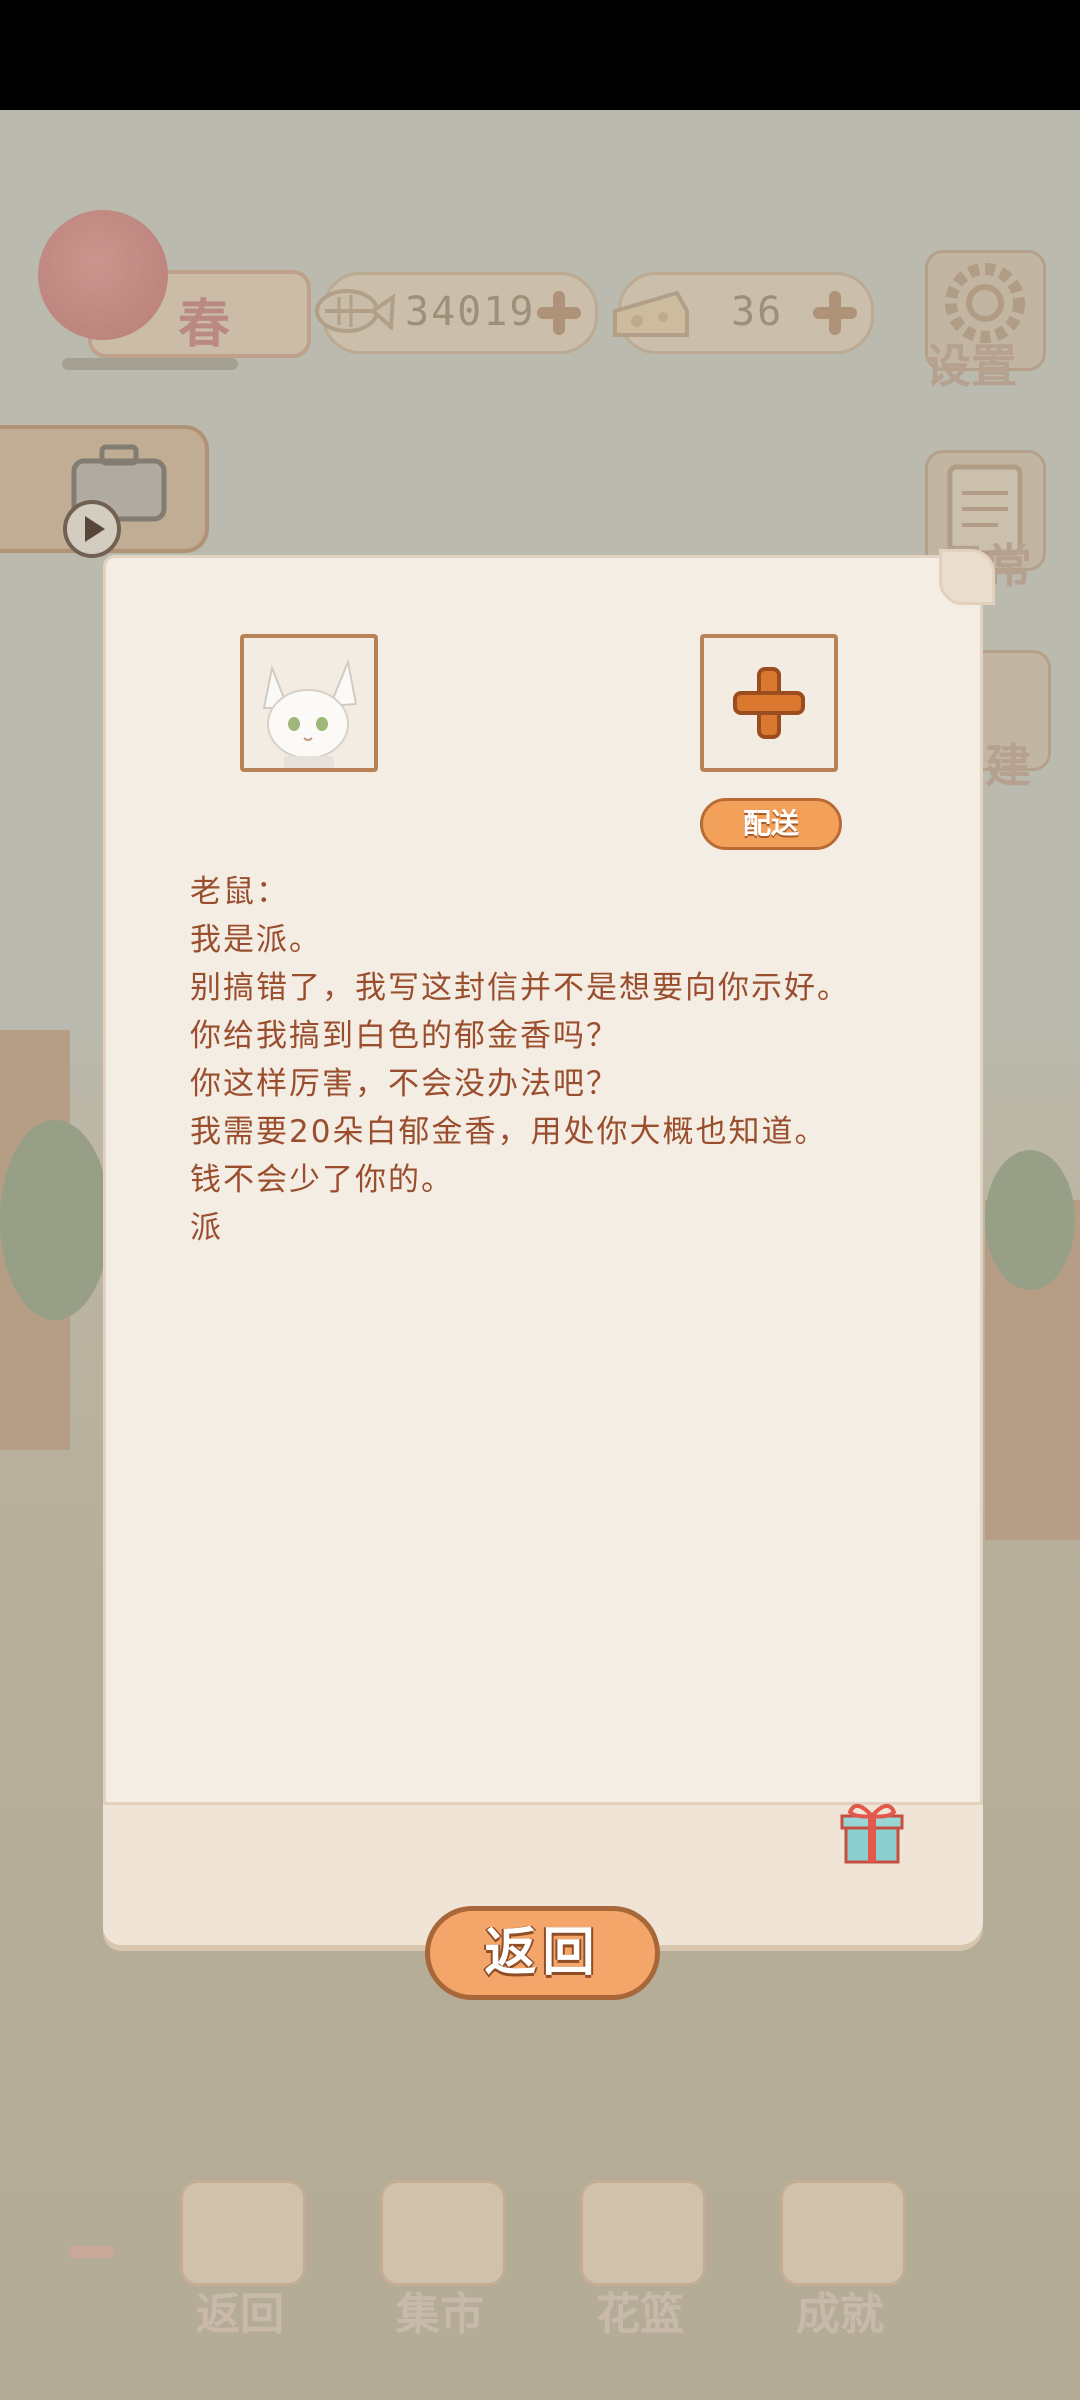 The width and height of the screenshot is (1080, 2400). Describe the element at coordinates (322, 1180) in the screenshot. I see `letter-line: 钱不会少了你的。` at that location.